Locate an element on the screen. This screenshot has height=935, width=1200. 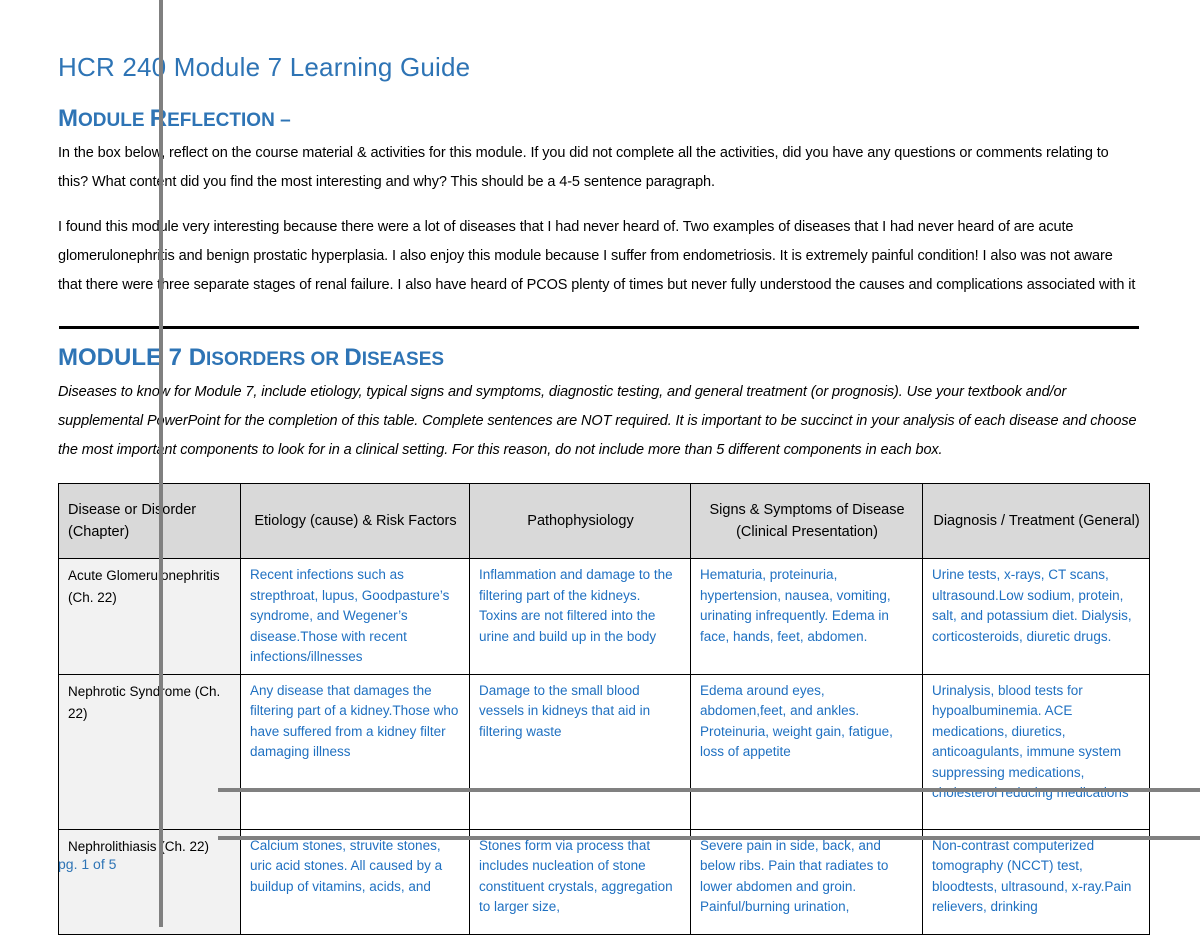
heading-text-eflection: EFLECTION – is located at coordinates (229, 120).